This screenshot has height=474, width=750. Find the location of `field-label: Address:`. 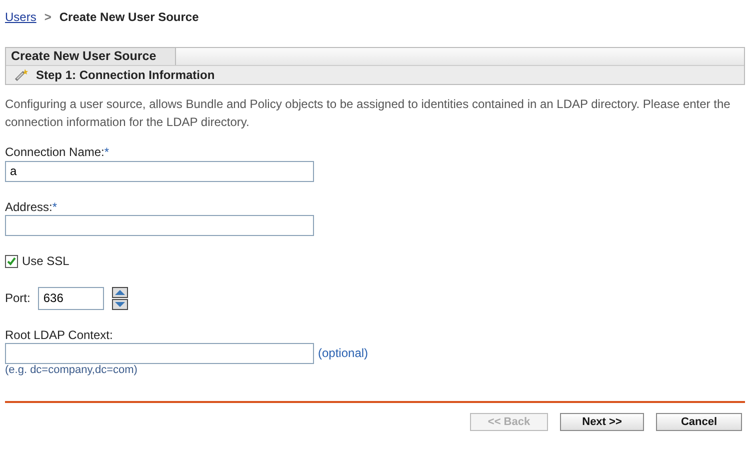

field-label: Address: is located at coordinates (28, 207).